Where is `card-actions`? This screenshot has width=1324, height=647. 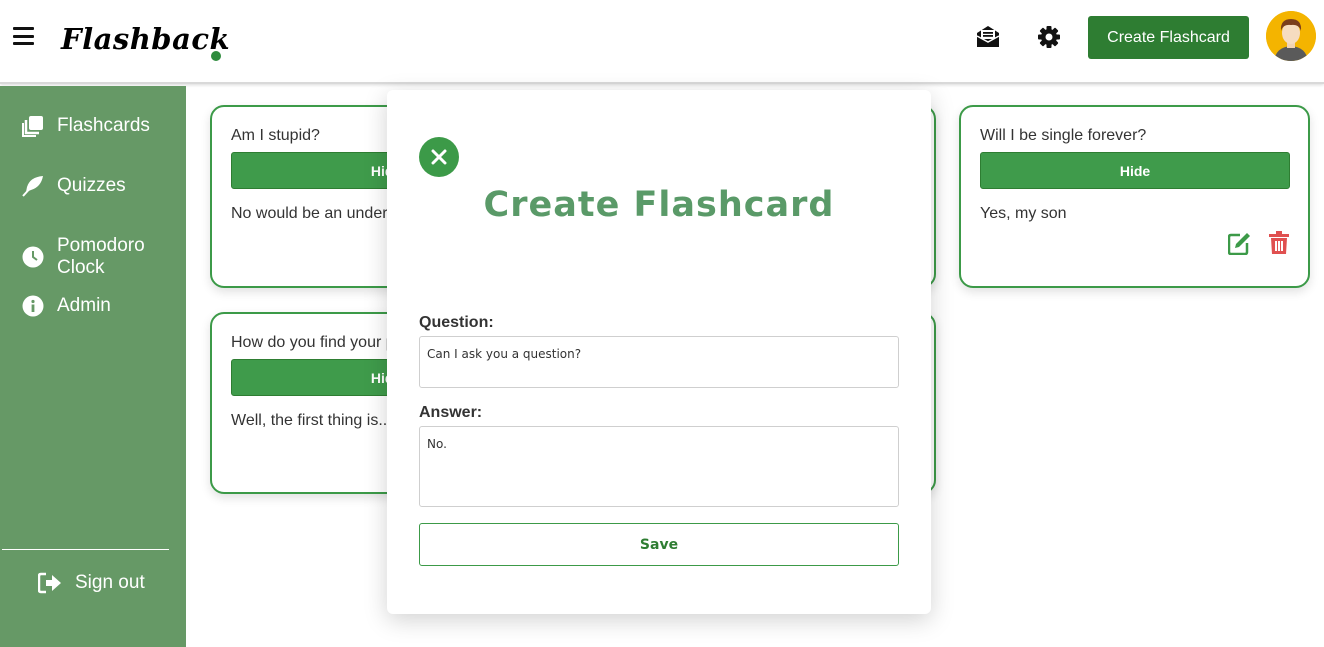 card-actions is located at coordinates (1258, 243).